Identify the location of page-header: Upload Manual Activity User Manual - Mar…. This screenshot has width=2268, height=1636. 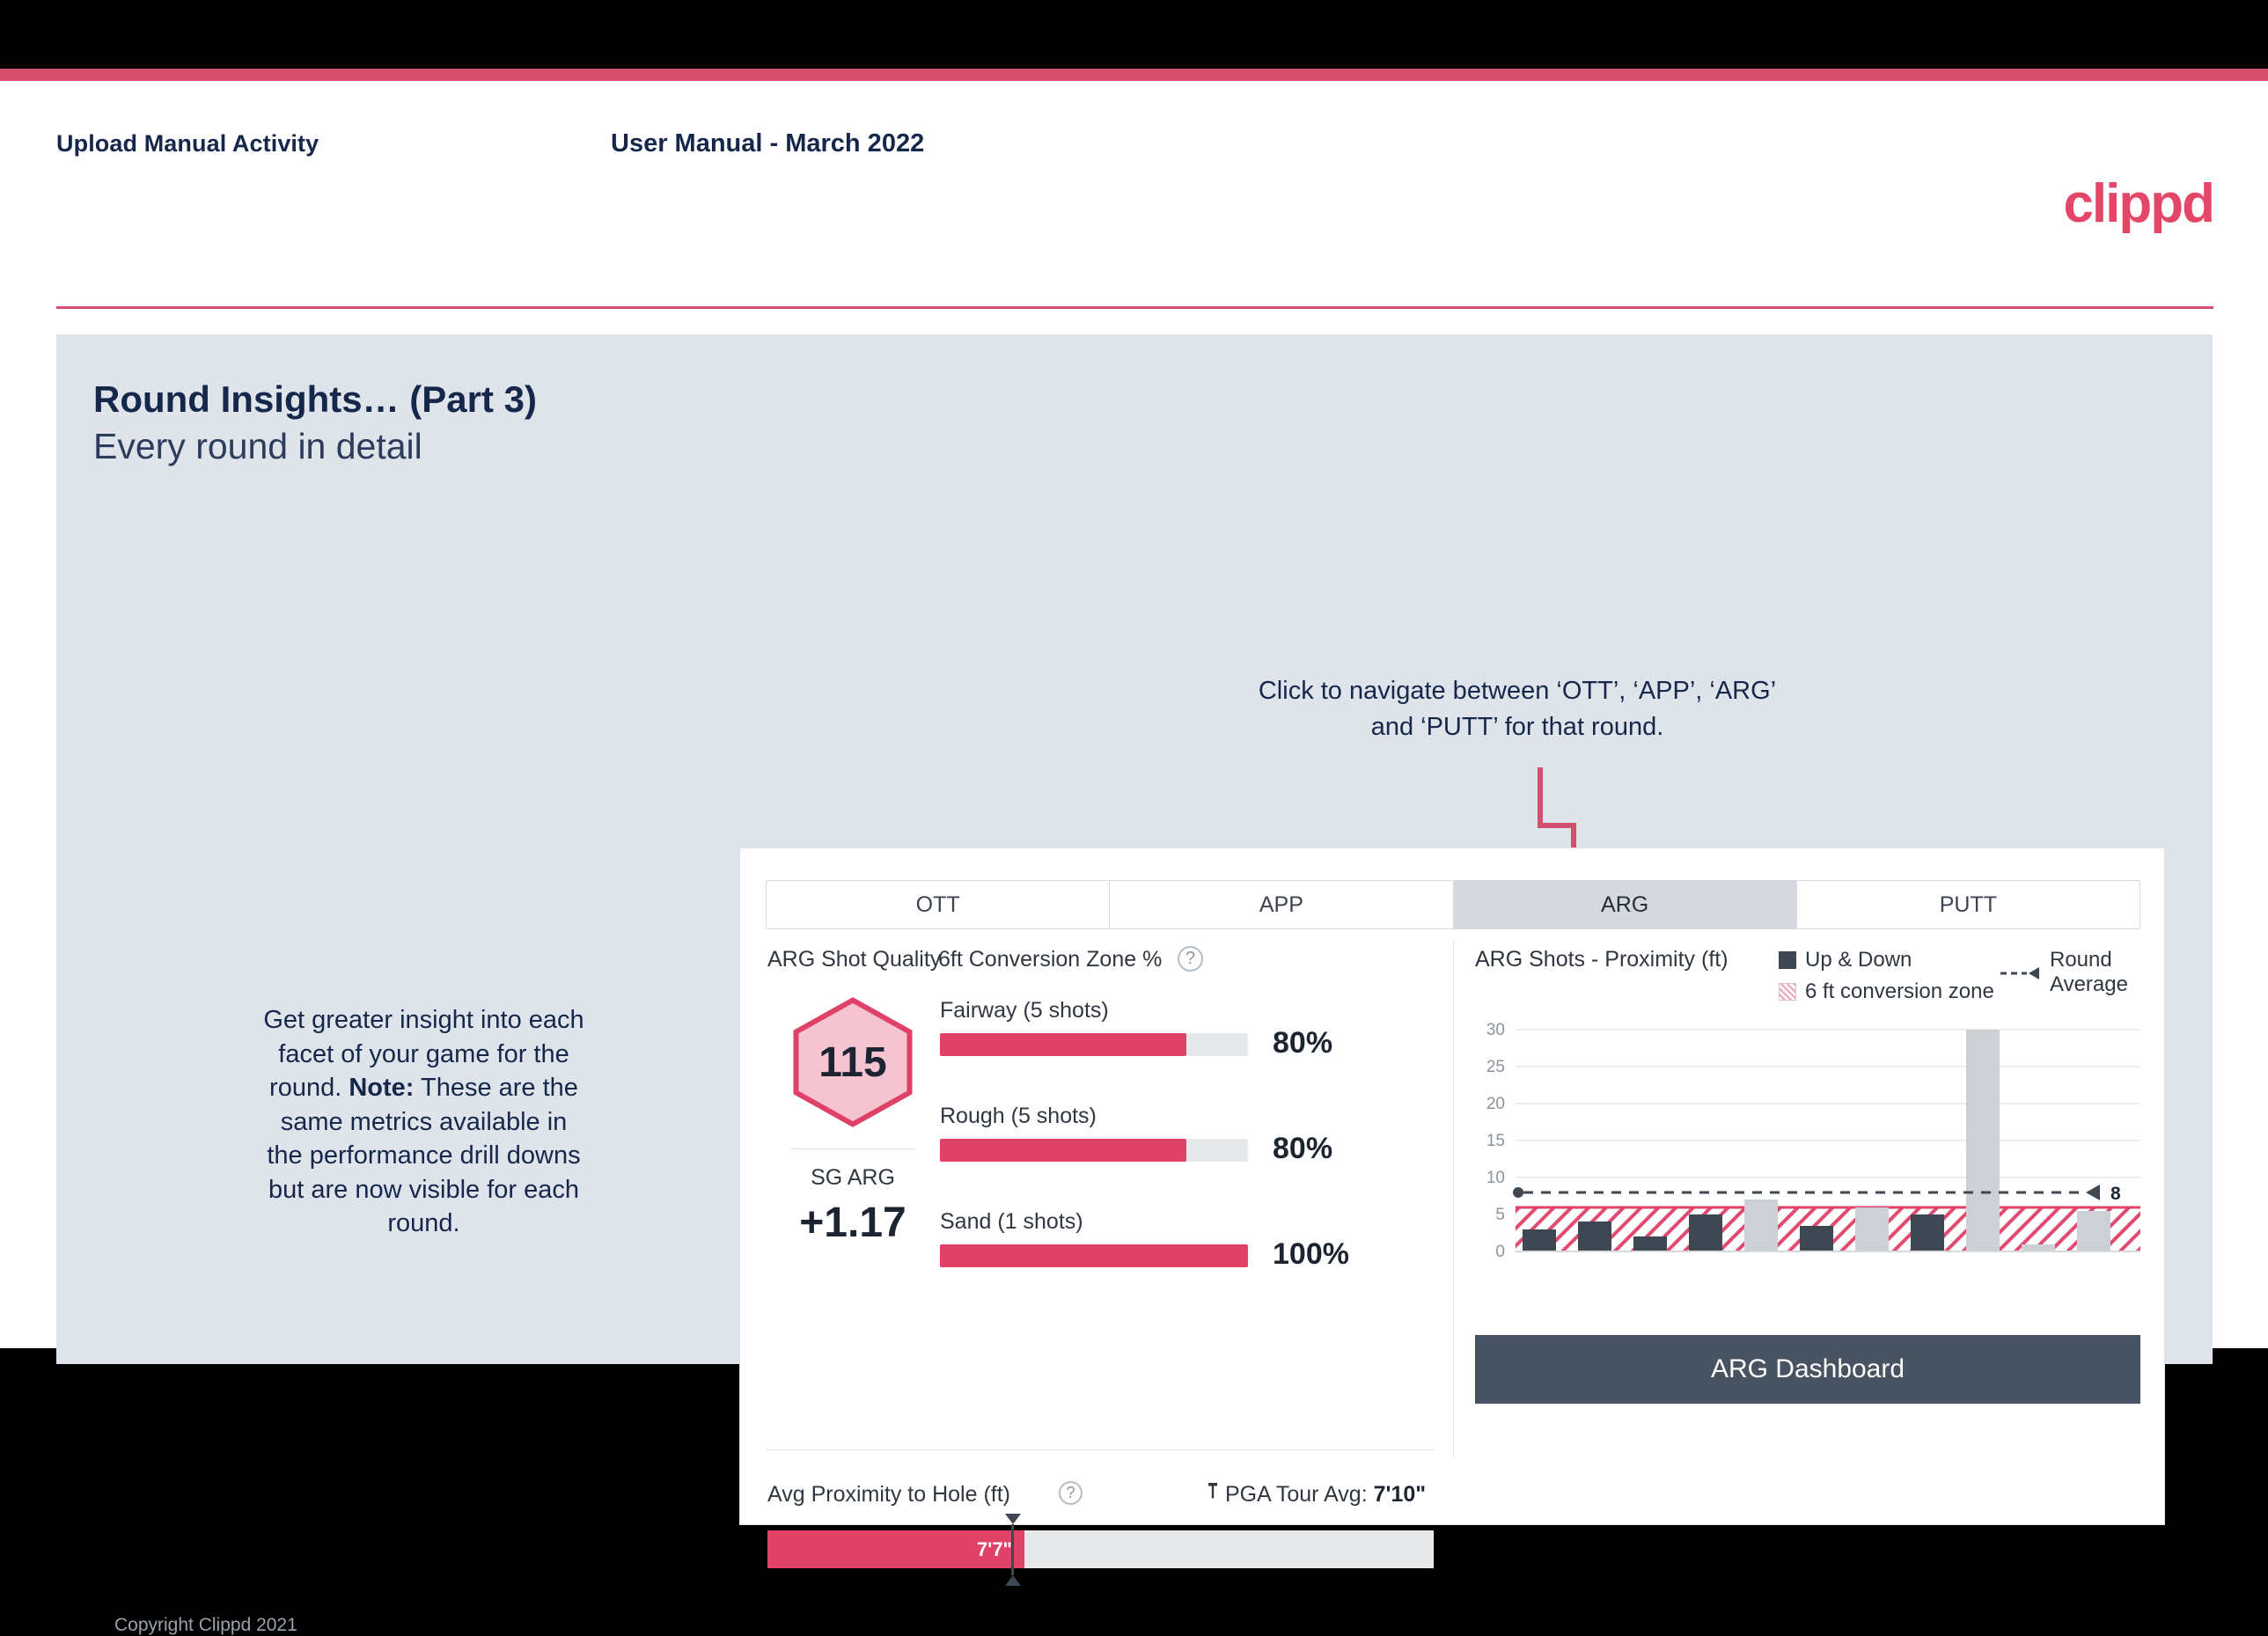
(1134, 195).